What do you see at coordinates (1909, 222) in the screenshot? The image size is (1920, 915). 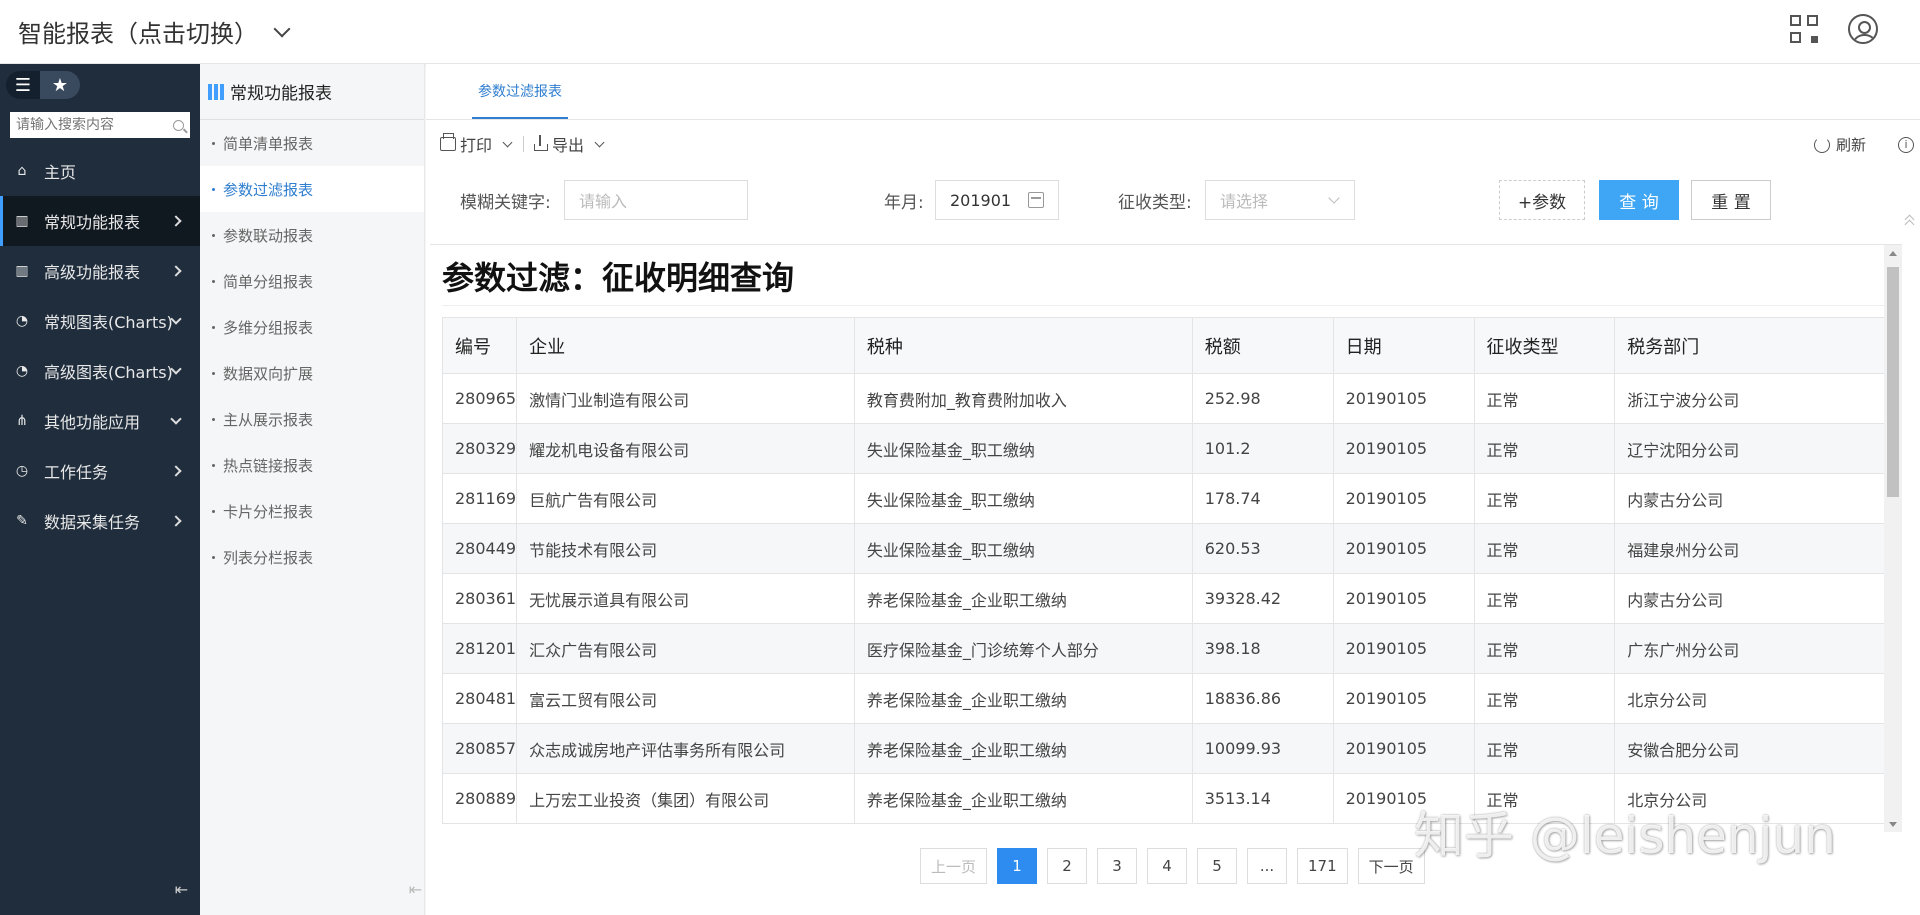 I see `collapse-filters-icon` at bounding box center [1909, 222].